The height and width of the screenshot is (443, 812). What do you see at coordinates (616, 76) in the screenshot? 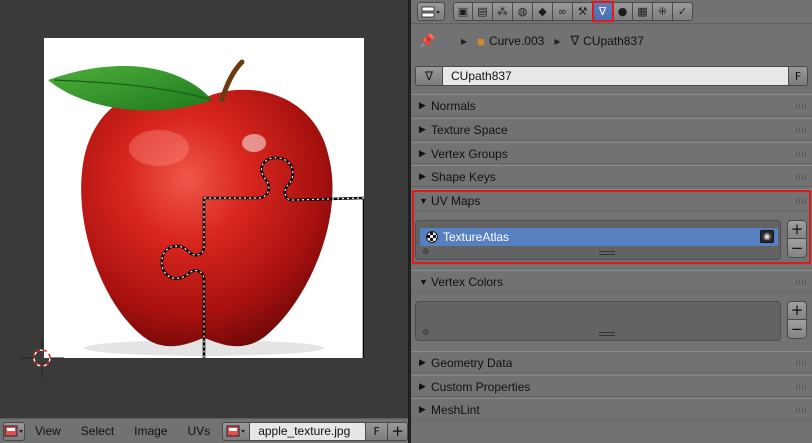
I see `mesh-name-field: CUpath837` at bounding box center [616, 76].